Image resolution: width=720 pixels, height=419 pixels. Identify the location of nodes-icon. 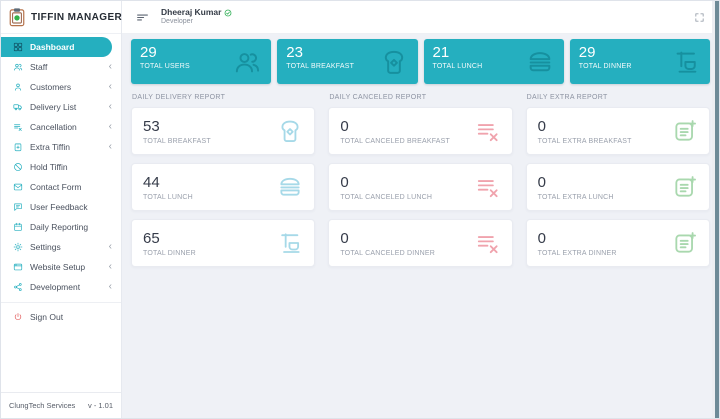
(18, 287).